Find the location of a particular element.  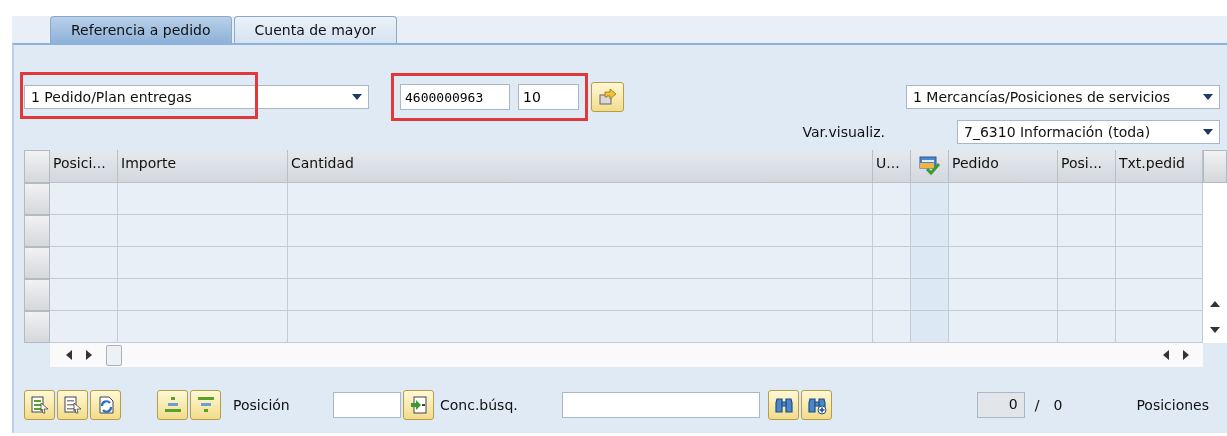

select-all-button is located at coordinates (37, 166).